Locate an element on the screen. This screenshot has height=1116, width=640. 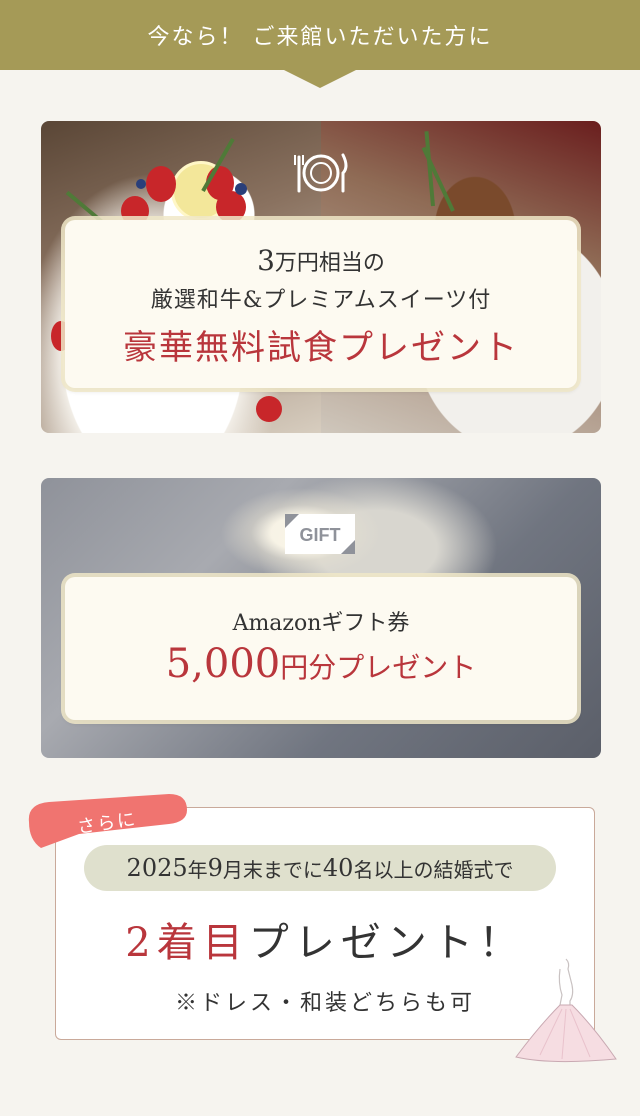
dining-plate-icon is located at coordinates (321, 172).